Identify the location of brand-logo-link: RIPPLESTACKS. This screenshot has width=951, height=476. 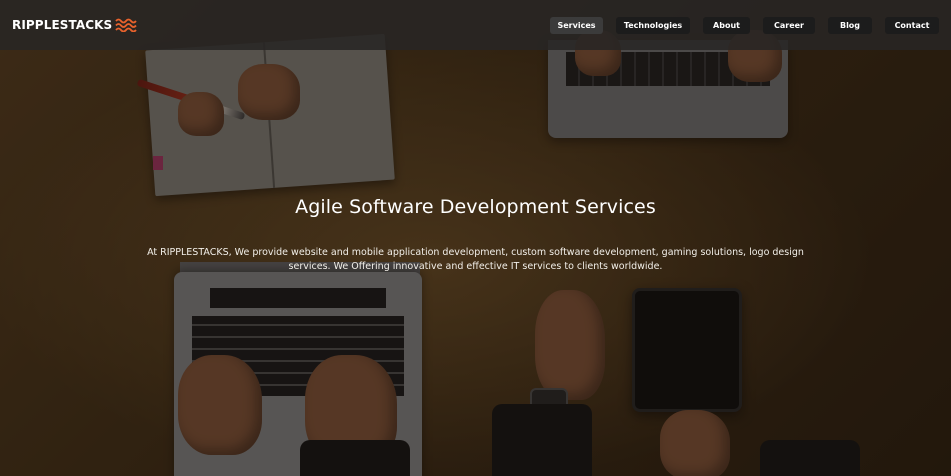
(74, 25).